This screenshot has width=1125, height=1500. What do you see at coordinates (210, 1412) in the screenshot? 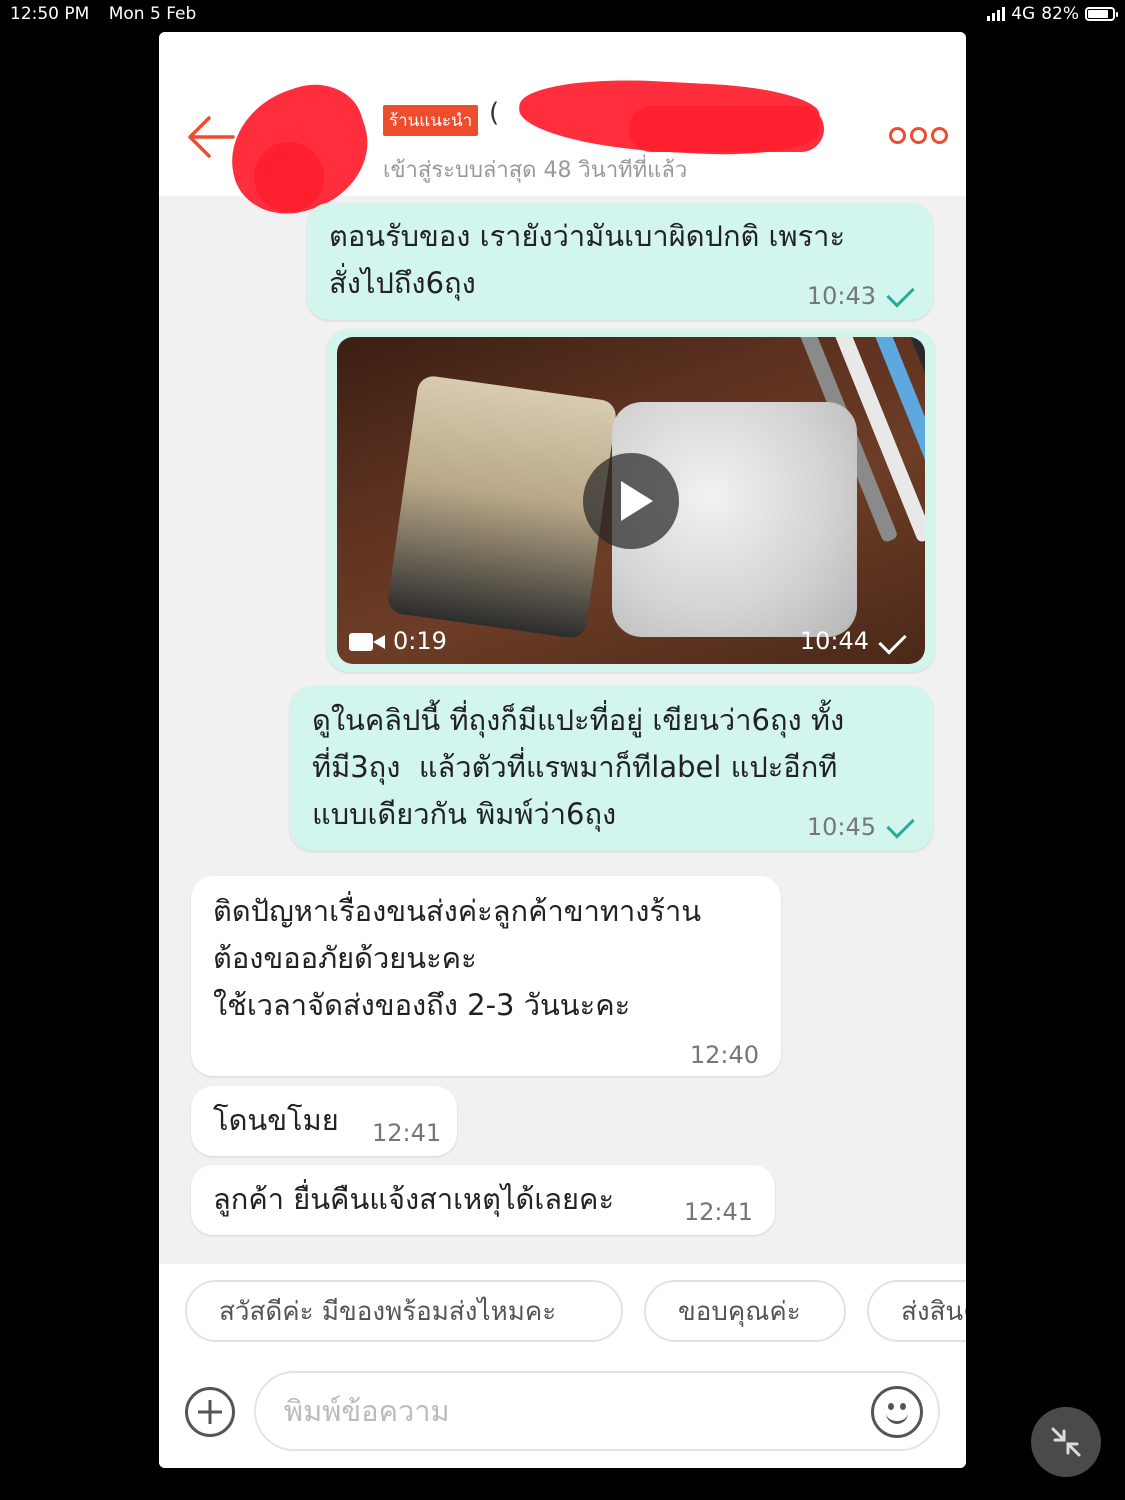
I see `add-attachment-icon` at bounding box center [210, 1412].